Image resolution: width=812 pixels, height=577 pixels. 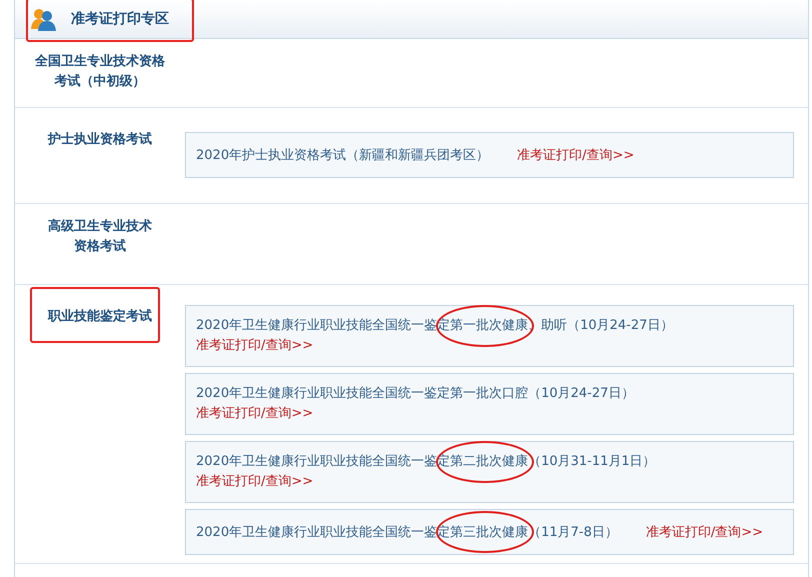 What do you see at coordinates (100, 139) in the screenshot?
I see `exam-category-title: 护士执业资格考试` at bounding box center [100, 139].